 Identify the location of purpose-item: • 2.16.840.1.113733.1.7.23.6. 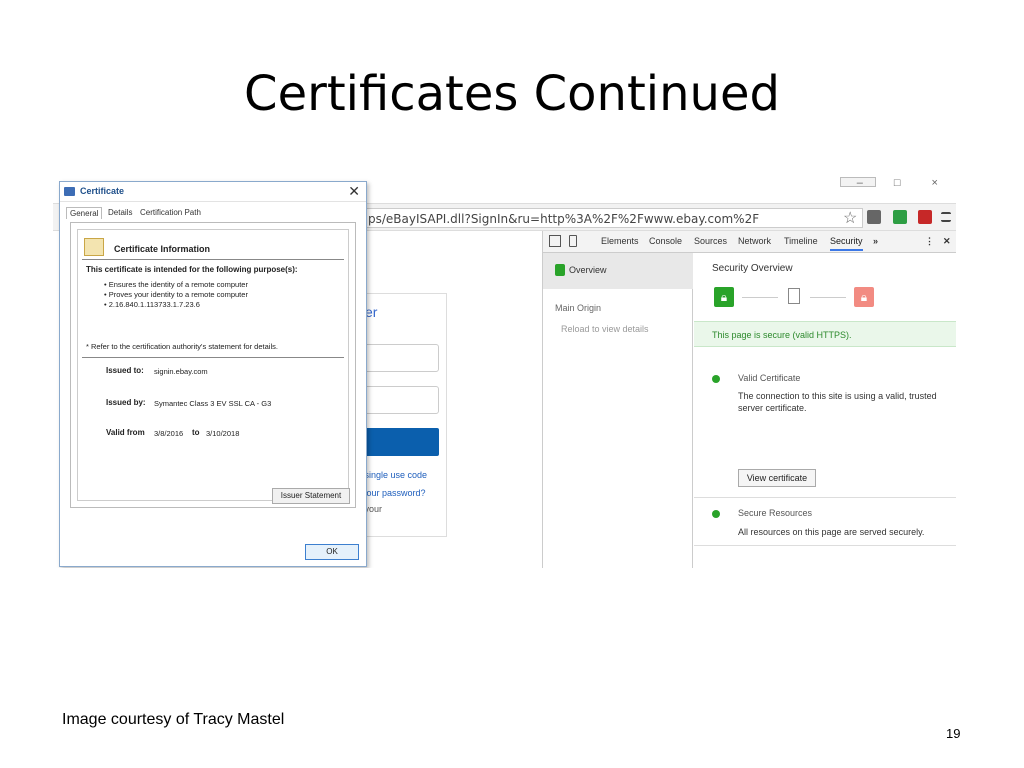
(152, 304).